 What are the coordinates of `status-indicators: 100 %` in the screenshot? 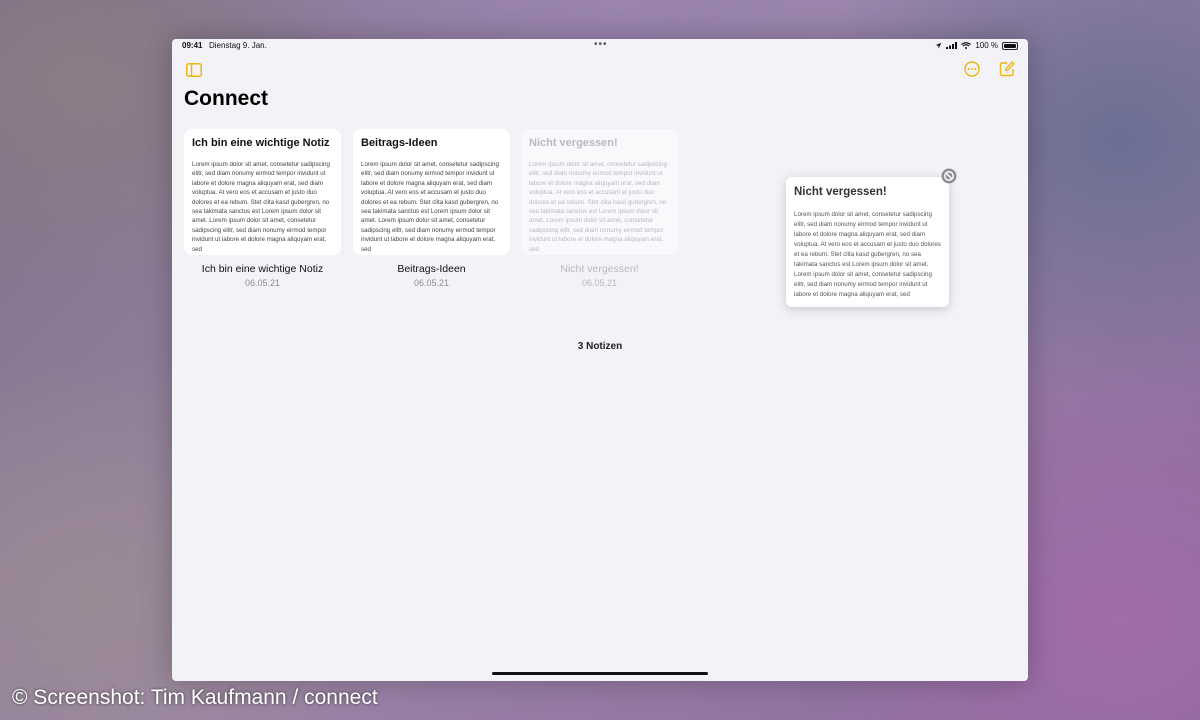 It's located at (976, 45).